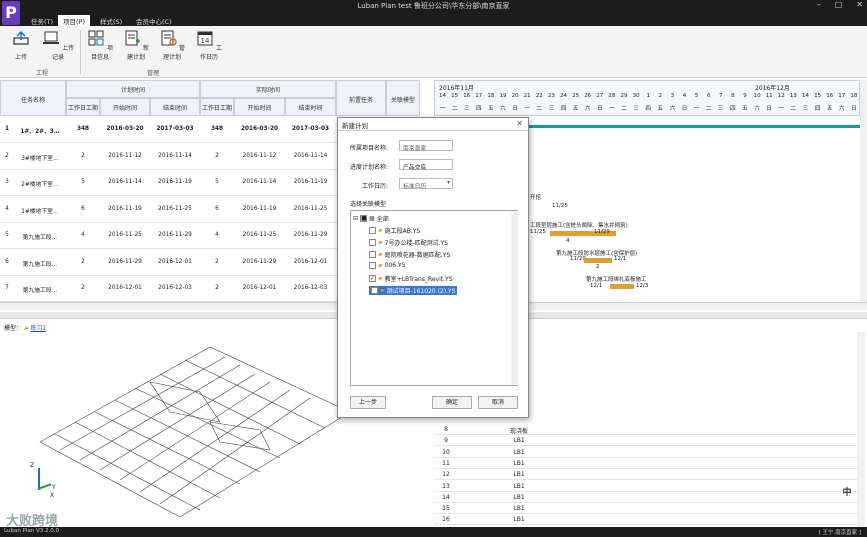 The height and width of the screenshot is (537, 867). Describe the element at coordinates (136, 45) in the screenshot. I see `new-plan-button: 新建计划` at that location.